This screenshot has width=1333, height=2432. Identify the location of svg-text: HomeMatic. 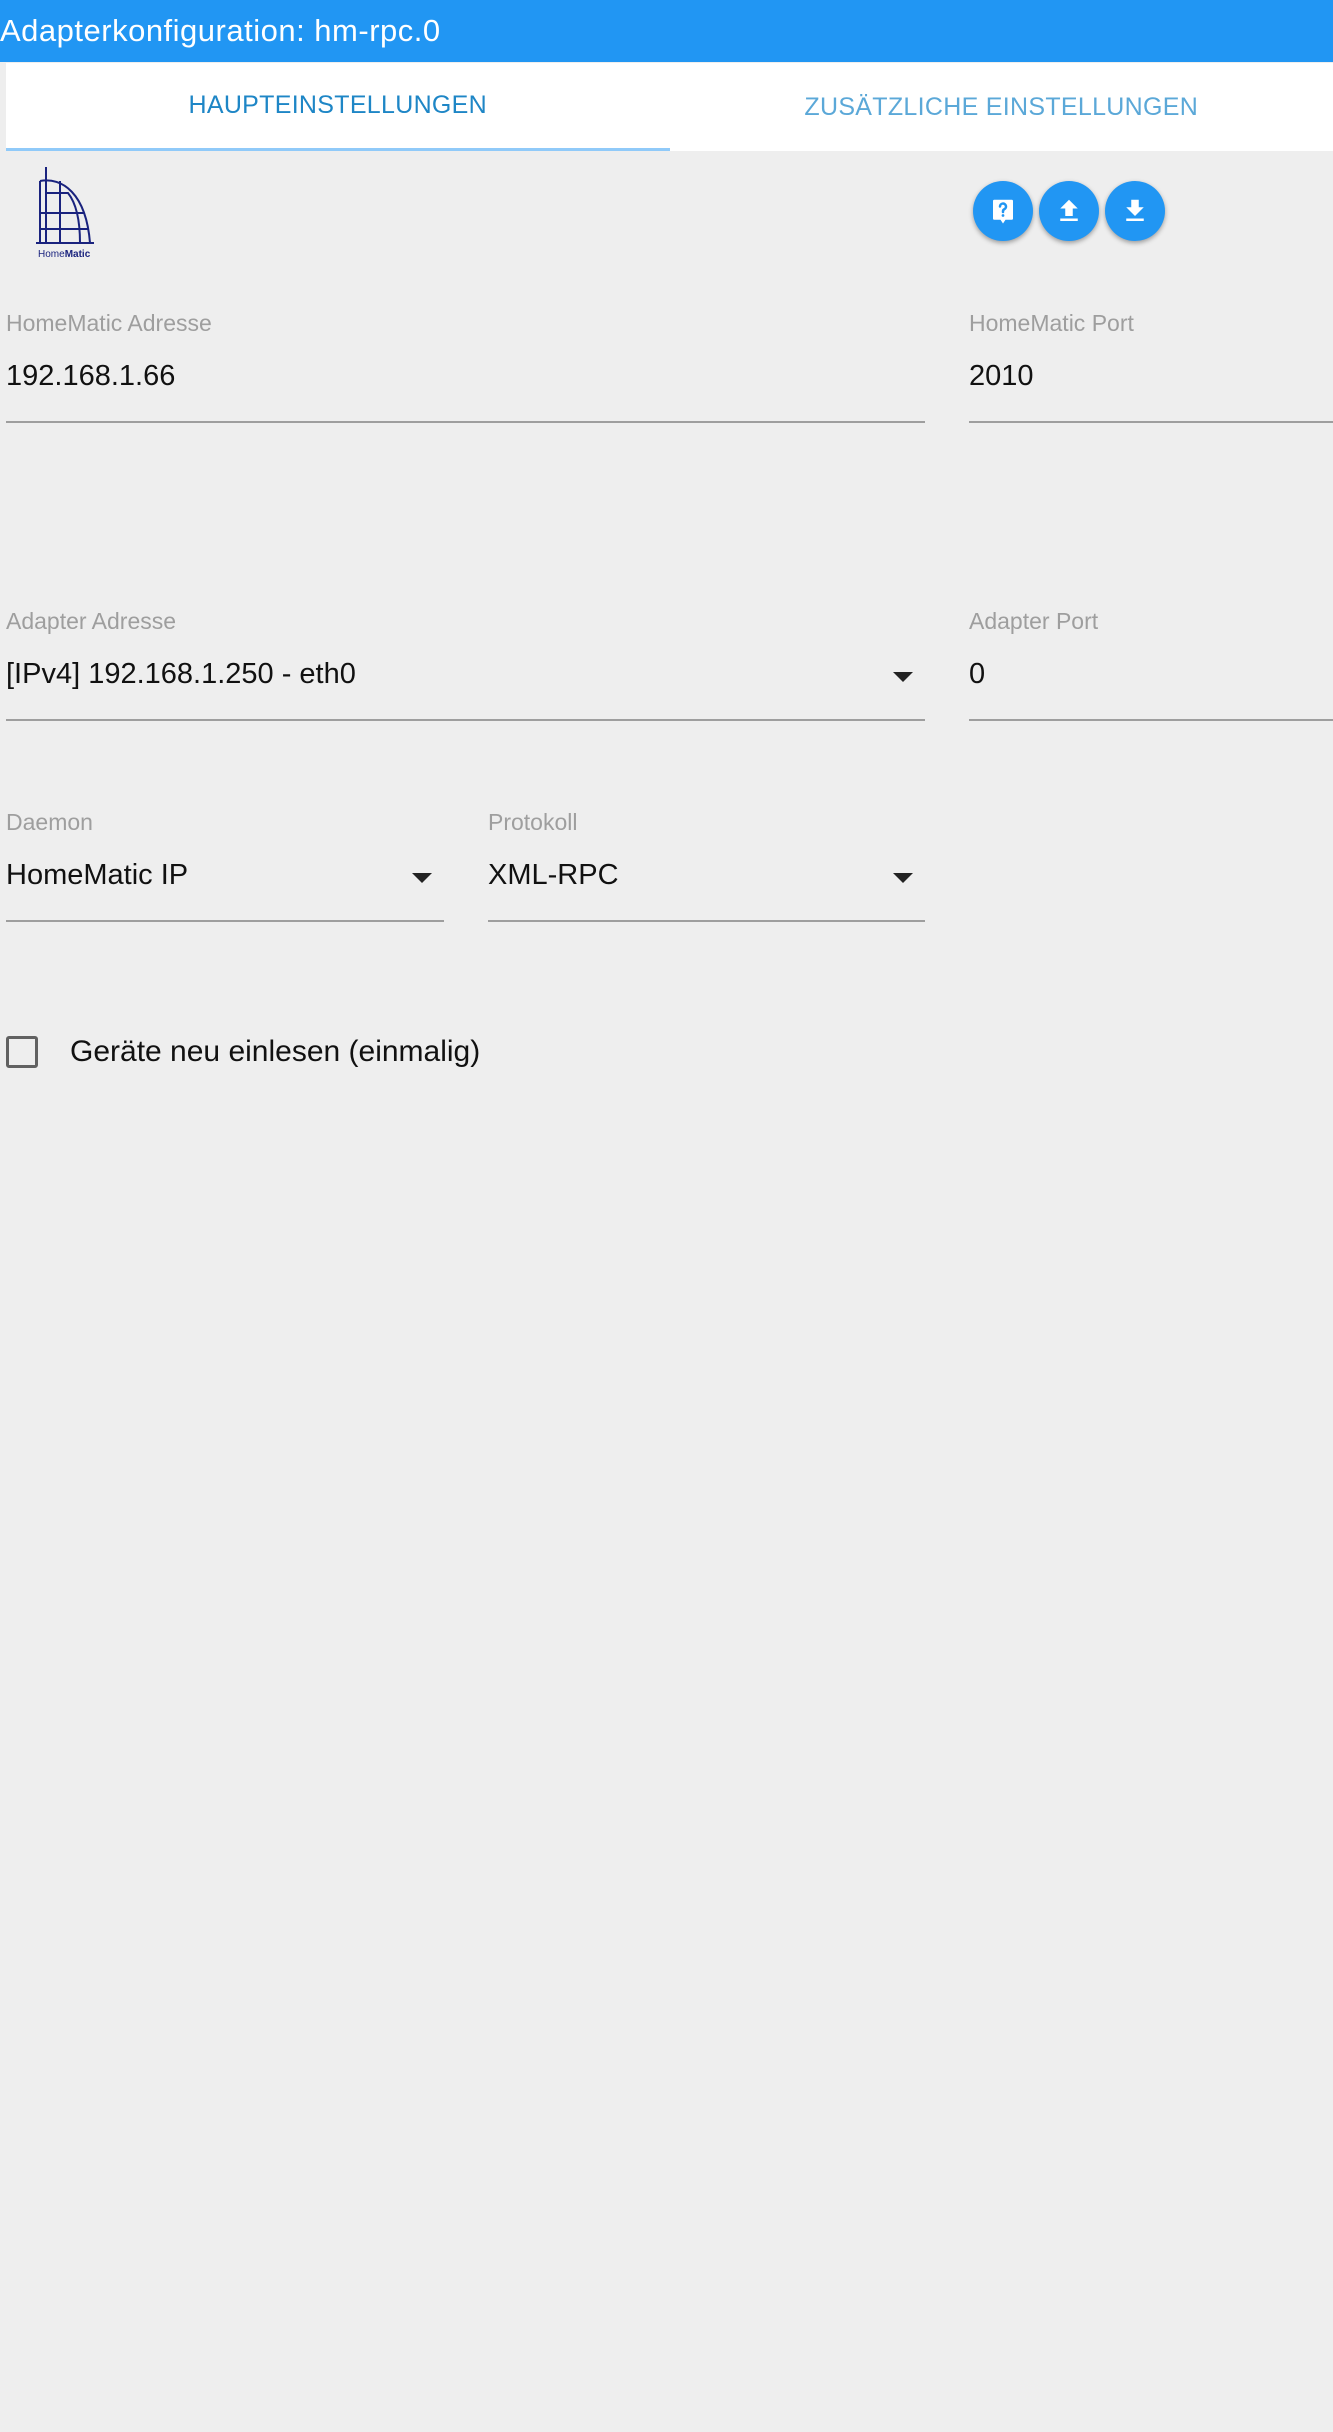
(64, 254).